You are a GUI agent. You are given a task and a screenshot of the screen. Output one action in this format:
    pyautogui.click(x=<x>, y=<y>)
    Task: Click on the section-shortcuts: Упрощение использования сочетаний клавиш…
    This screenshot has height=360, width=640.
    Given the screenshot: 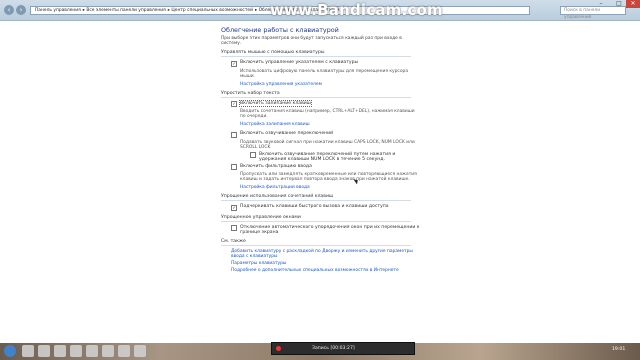 What is the action you would take?
    pyautogui.click(x=321, y=202)
    